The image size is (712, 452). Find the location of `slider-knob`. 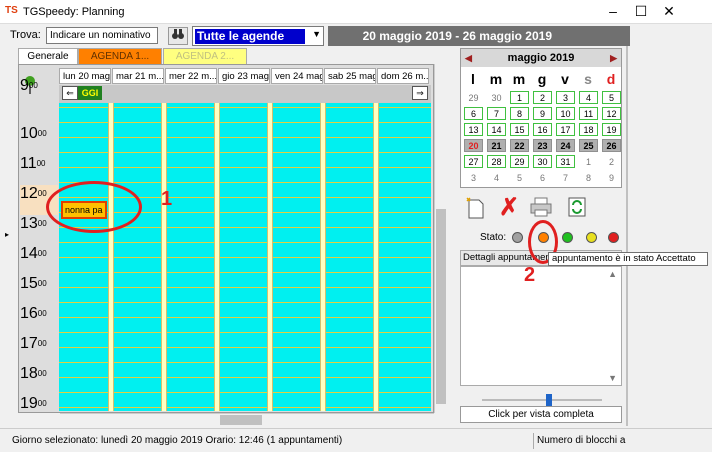

slider-knob is located at coordinates (549, 400).